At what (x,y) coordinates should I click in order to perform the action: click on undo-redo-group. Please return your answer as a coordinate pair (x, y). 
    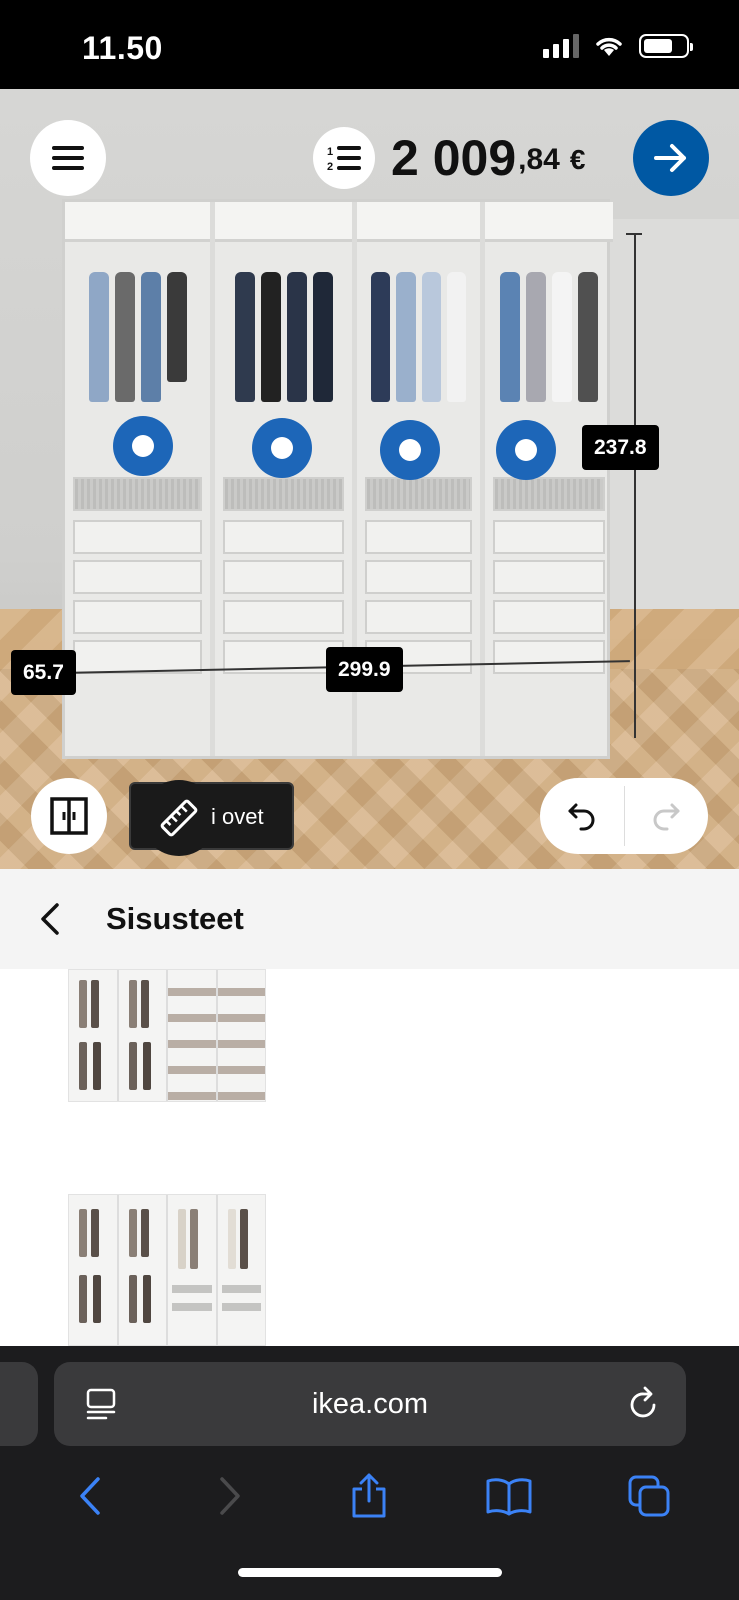
    Looking at the image, I should click on (624, 816).